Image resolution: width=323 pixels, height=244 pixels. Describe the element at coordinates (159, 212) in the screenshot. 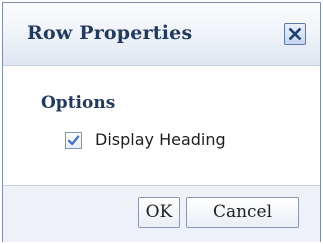

I see `ok-button: OK` at that location.